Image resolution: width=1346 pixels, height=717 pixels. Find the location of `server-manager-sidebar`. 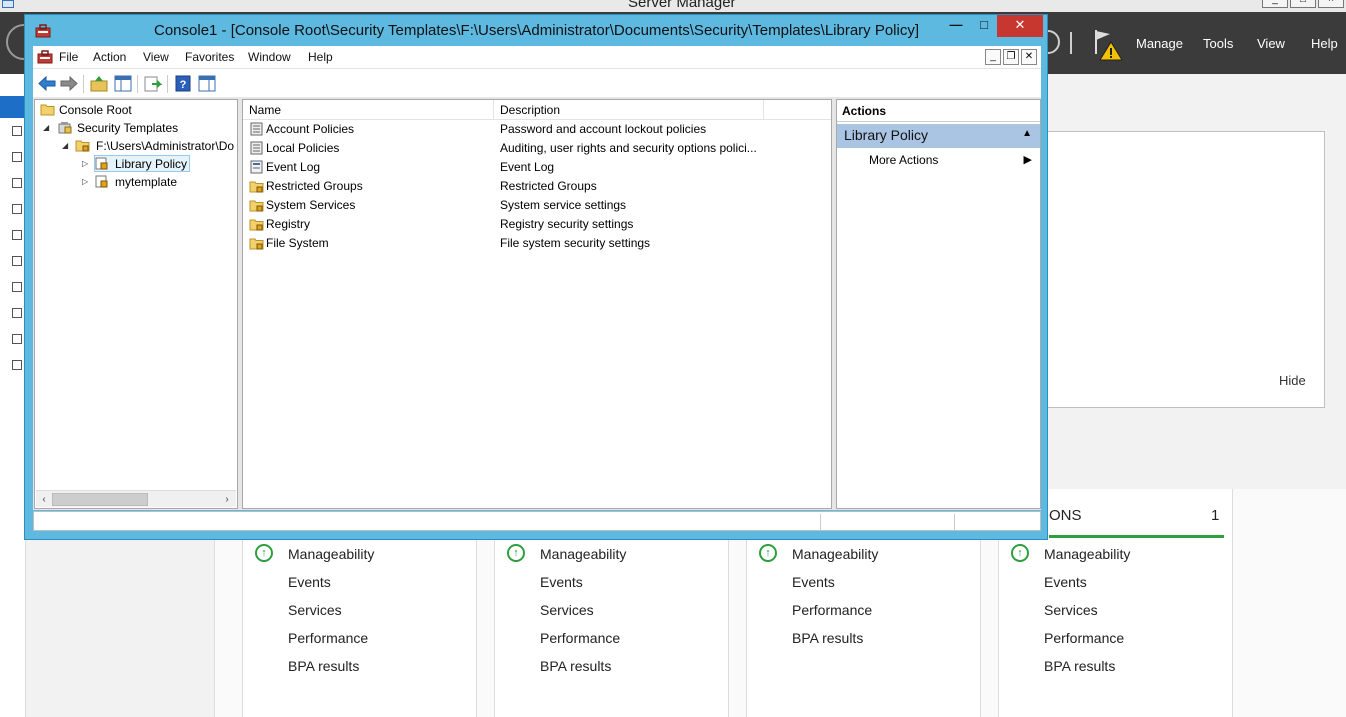

server-manager-sidebar is located at coordinates (13, 395).